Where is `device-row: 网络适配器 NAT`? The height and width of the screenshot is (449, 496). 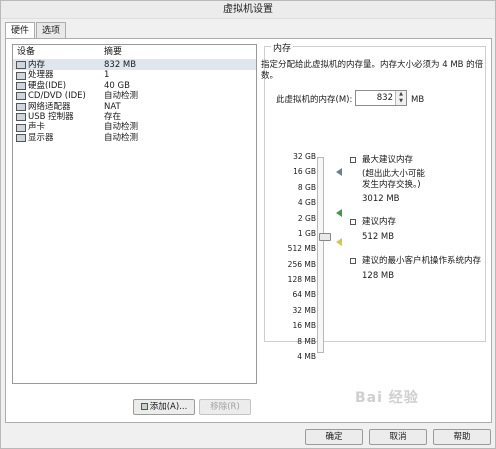 device-row: 网络适配器 NAT is located at coordinates (134, 107).